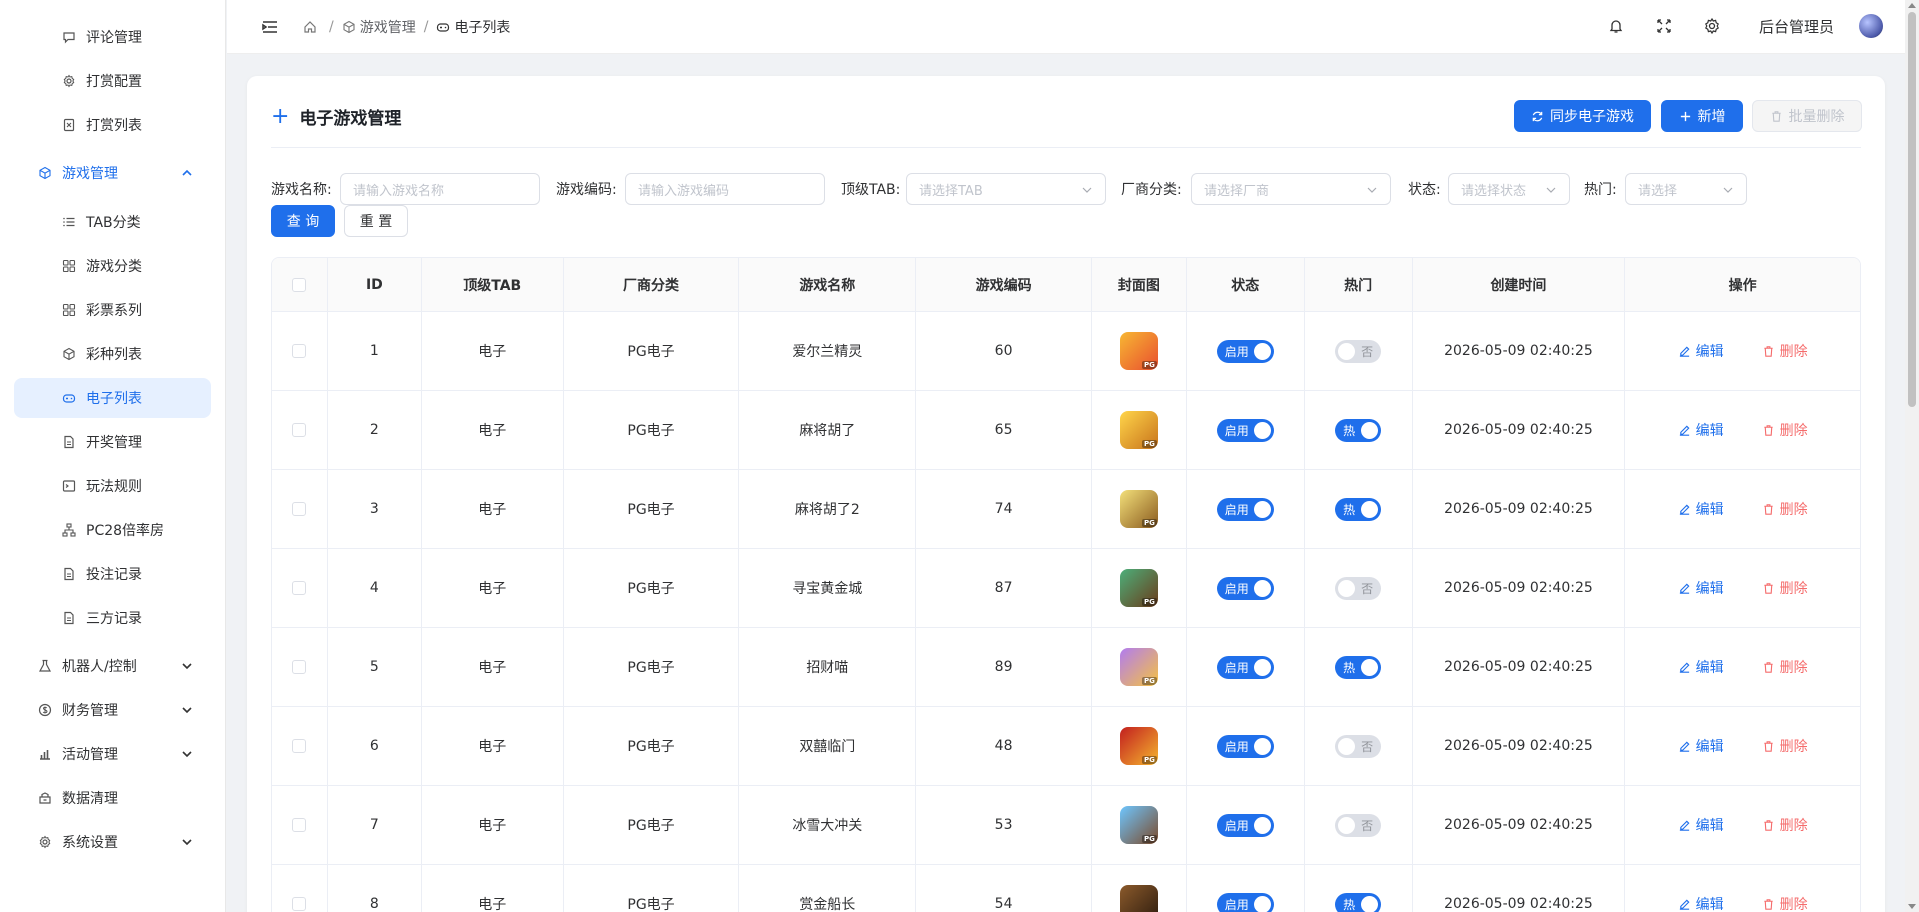  I want to click on status-select: 请选择状态, so click(1509, 189).